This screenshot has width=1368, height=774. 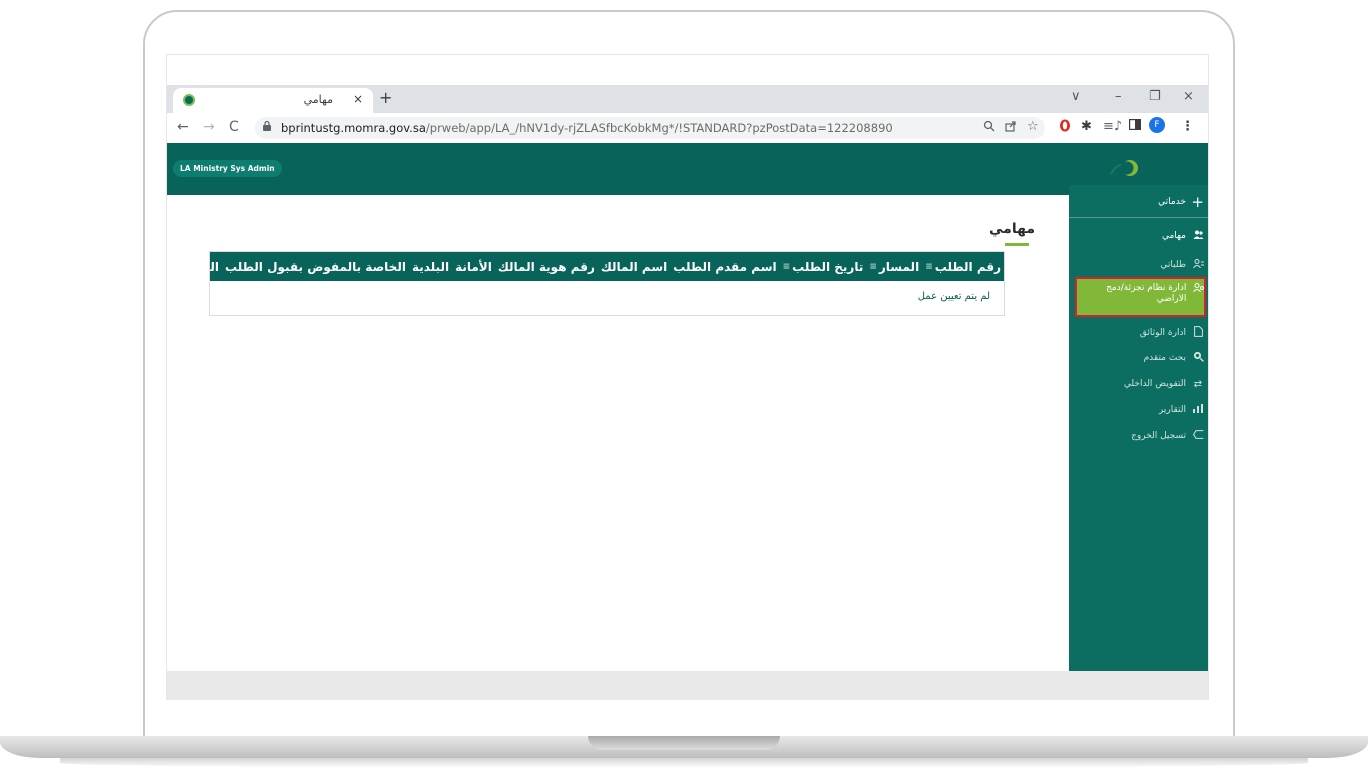 I want to click on column-path: المسار ≡, so click(x=894, y=267).